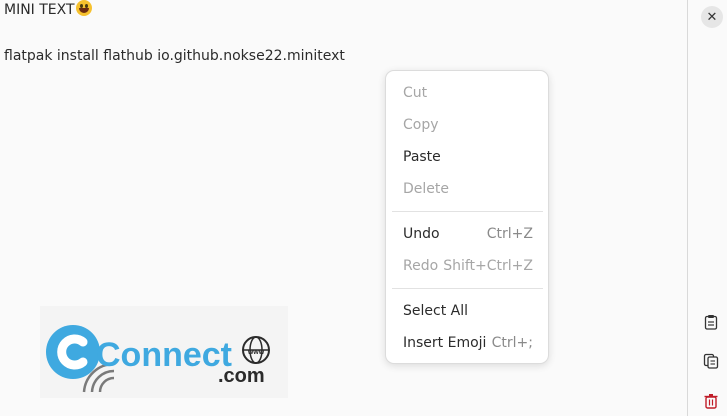  Describe the element at coordinates (711, 322) in the screenshot. I see `paste-icon` at that location.